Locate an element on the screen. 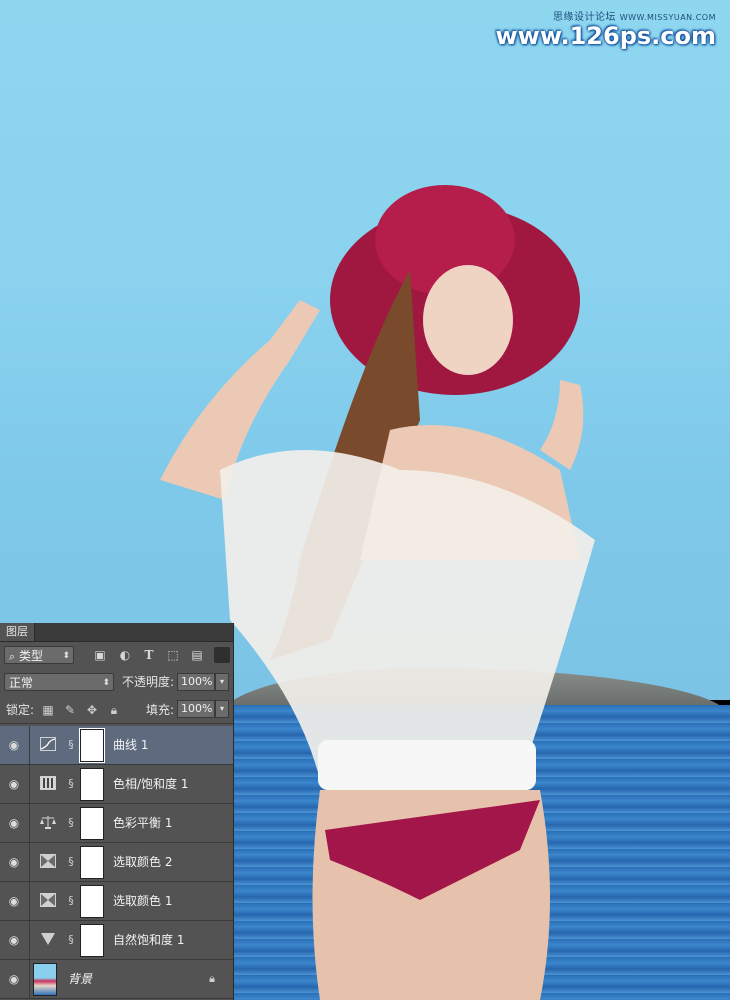 The height and width of the screenshot is (1000, 730). filter-pixel-icon: ▣ is located at coordinates (100, 655).